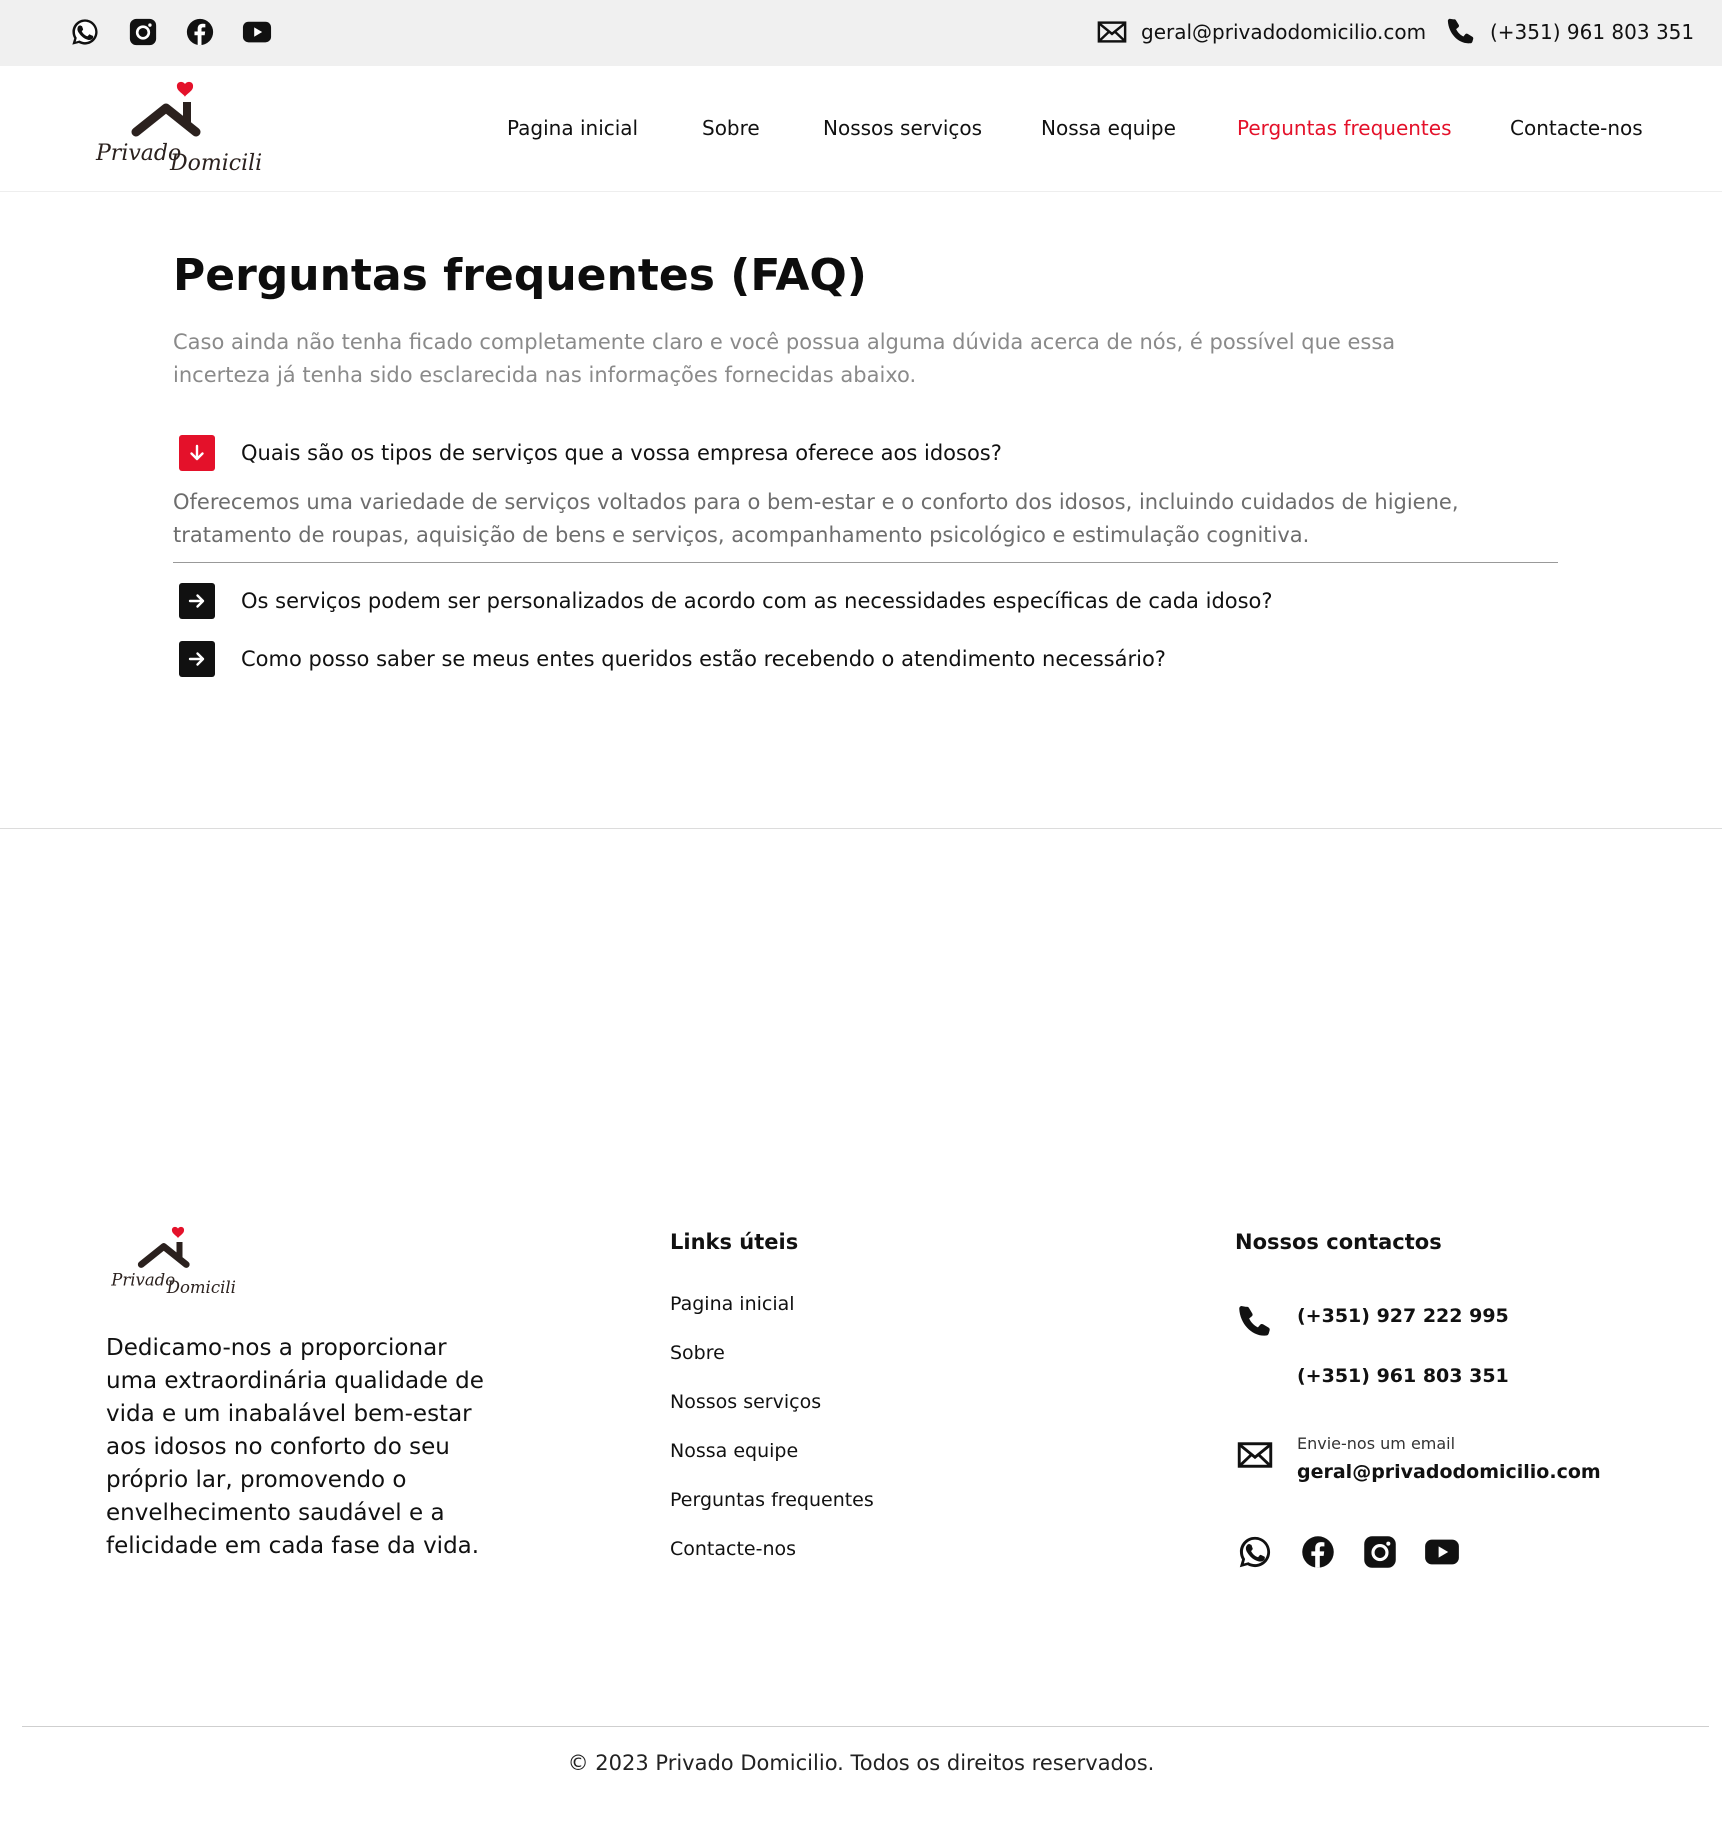 Image resolution: width=1722 pixels, height=1846 pixels. Describe the element at coordinates (732, 1304) in the screenshot. I see `footer-link-pagina-inicial: Pagina inicial` at that location.